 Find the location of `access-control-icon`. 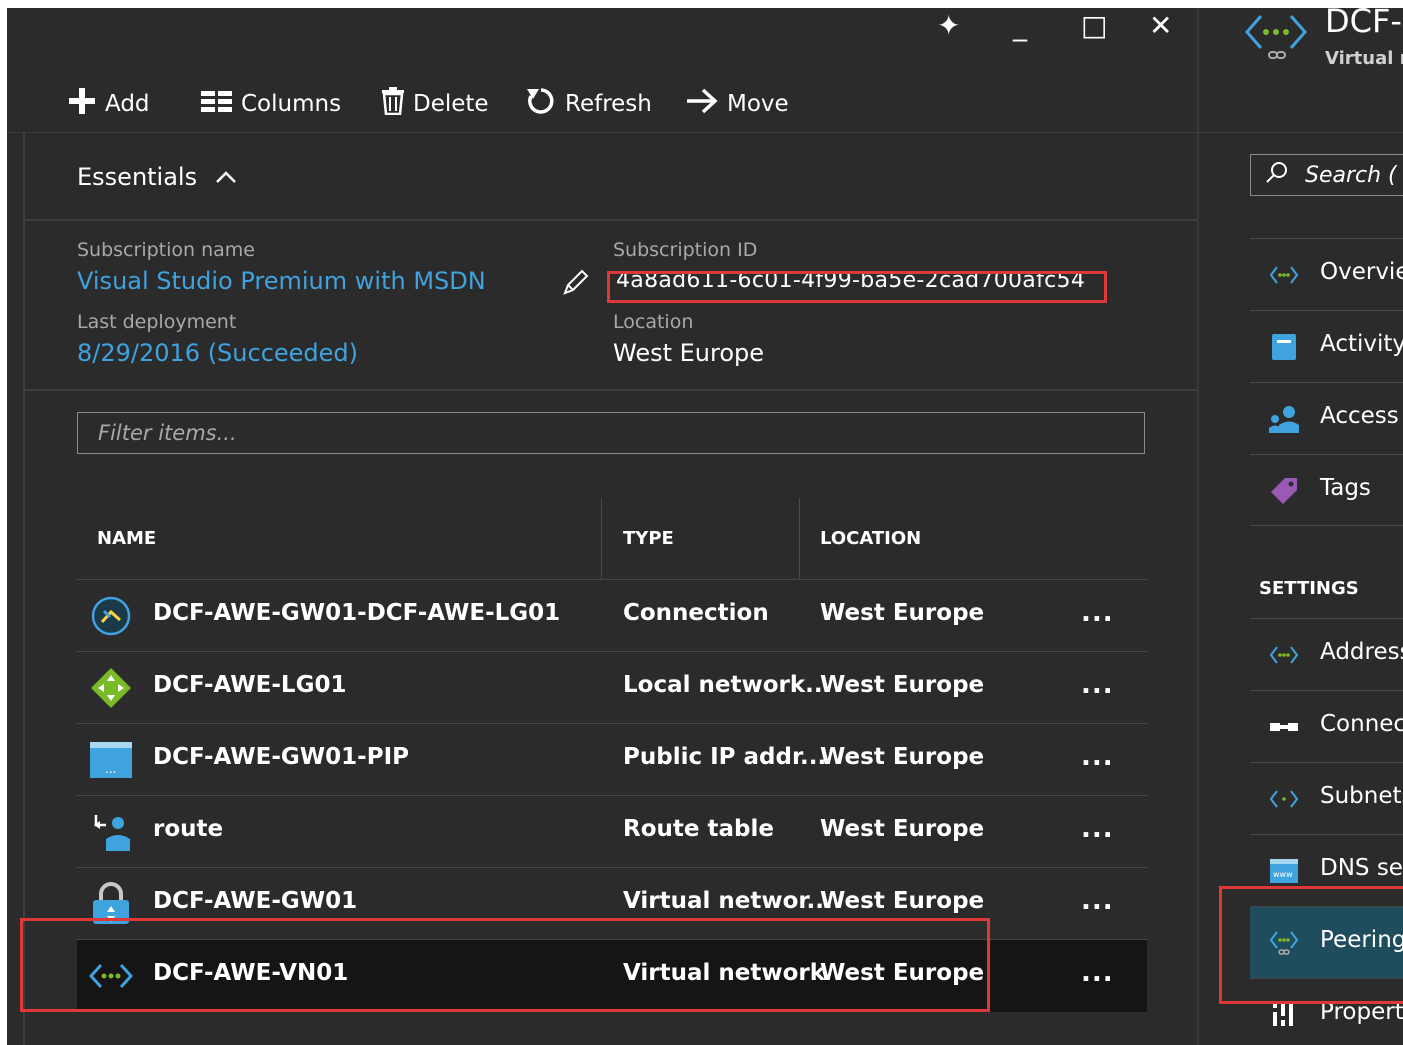

access-control-icon is located at coordinates (1284, 419).